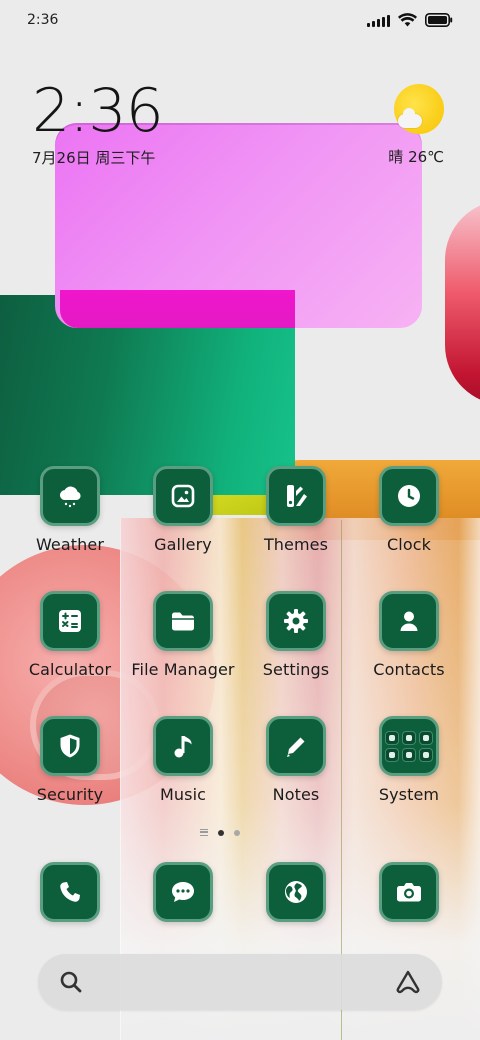 The width and height of the screenshot is (480, 1040). I want to click on app-weather: Weather, so click(70, 510).